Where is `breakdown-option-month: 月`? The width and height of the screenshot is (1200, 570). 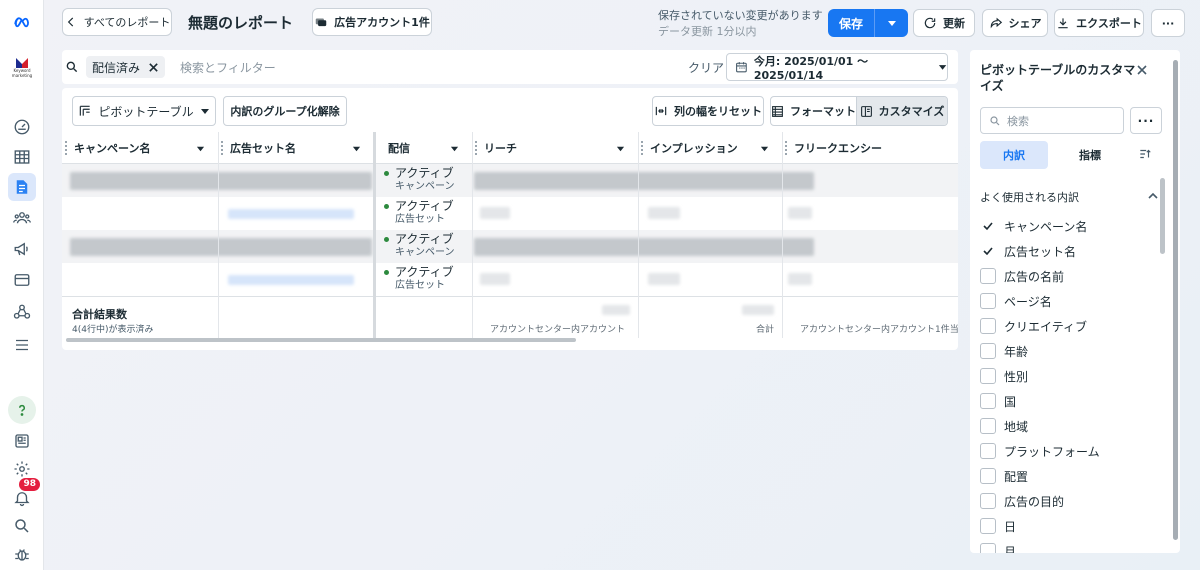
breakdown-option-month: 月 is located at coordinates (998, 547).